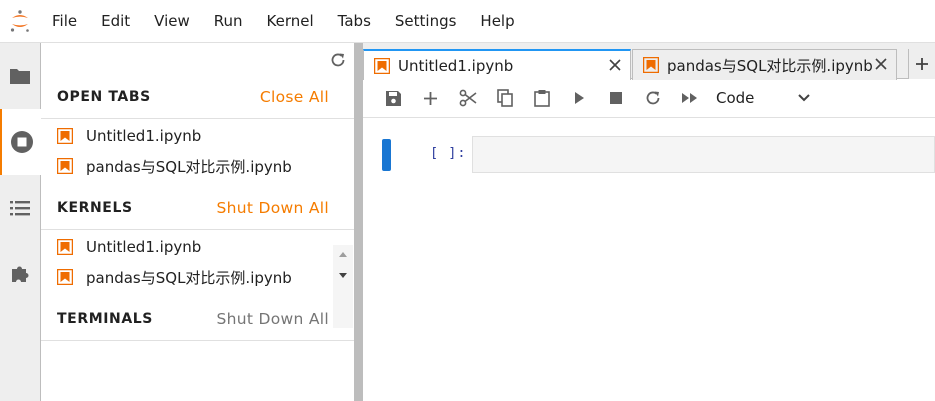  What do you see at coordinates (20, 21) in the screenshot?
I see `jupyter-logo-icon` at bounding box center [20, 21].